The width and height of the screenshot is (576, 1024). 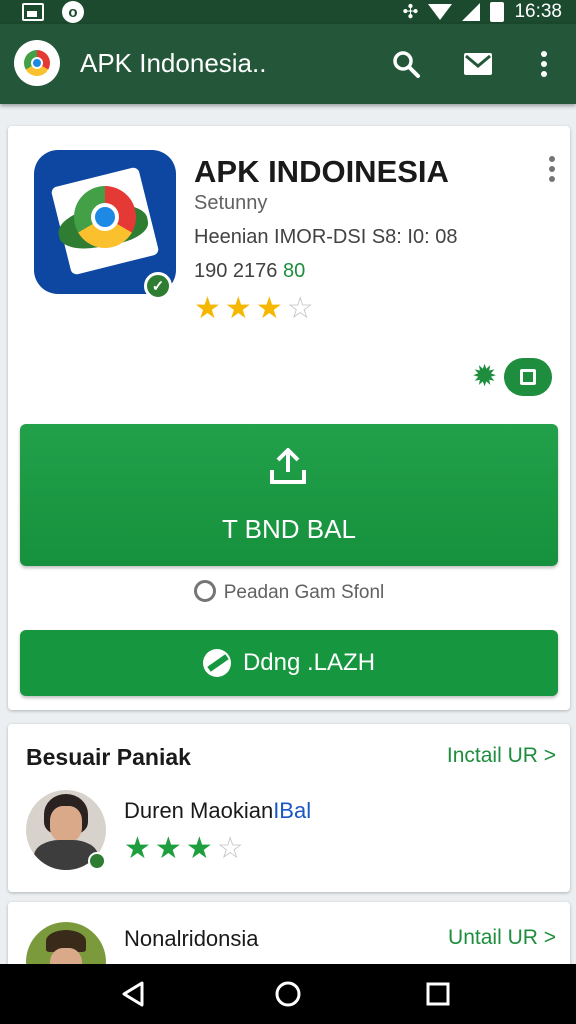 I want to click on install-hint: Peadan Gam Sfonl, so click(x=289, y=592).